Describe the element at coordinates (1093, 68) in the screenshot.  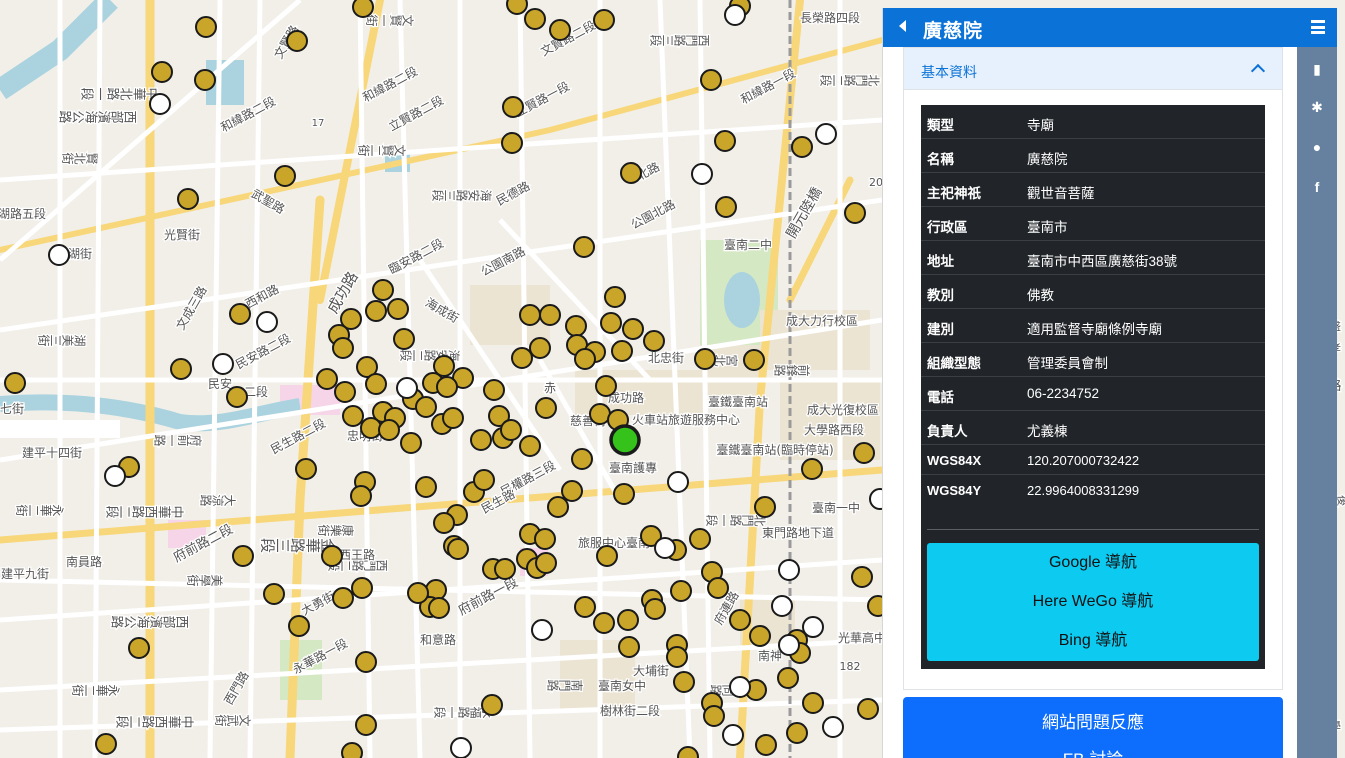
I see `accordion-basic-info: 基本資料` at that location.